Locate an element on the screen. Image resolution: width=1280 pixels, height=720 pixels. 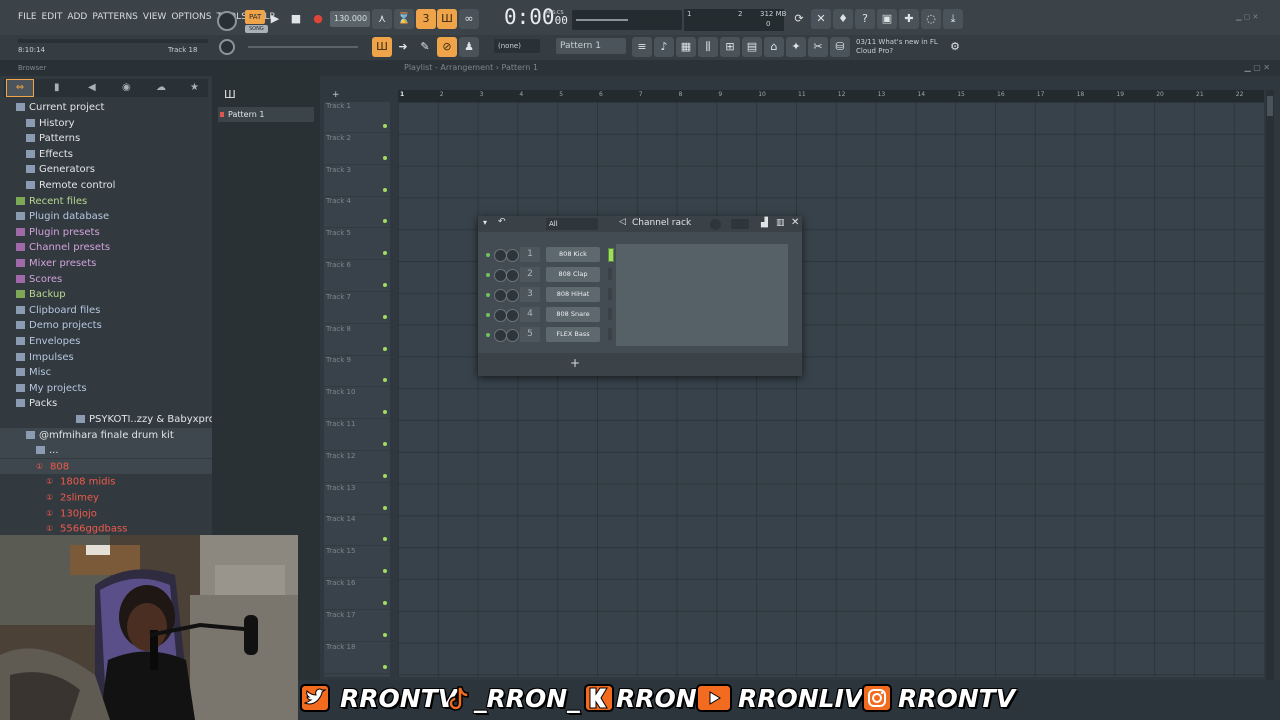
browser-item: Generators is located at coordinates (106, 169).